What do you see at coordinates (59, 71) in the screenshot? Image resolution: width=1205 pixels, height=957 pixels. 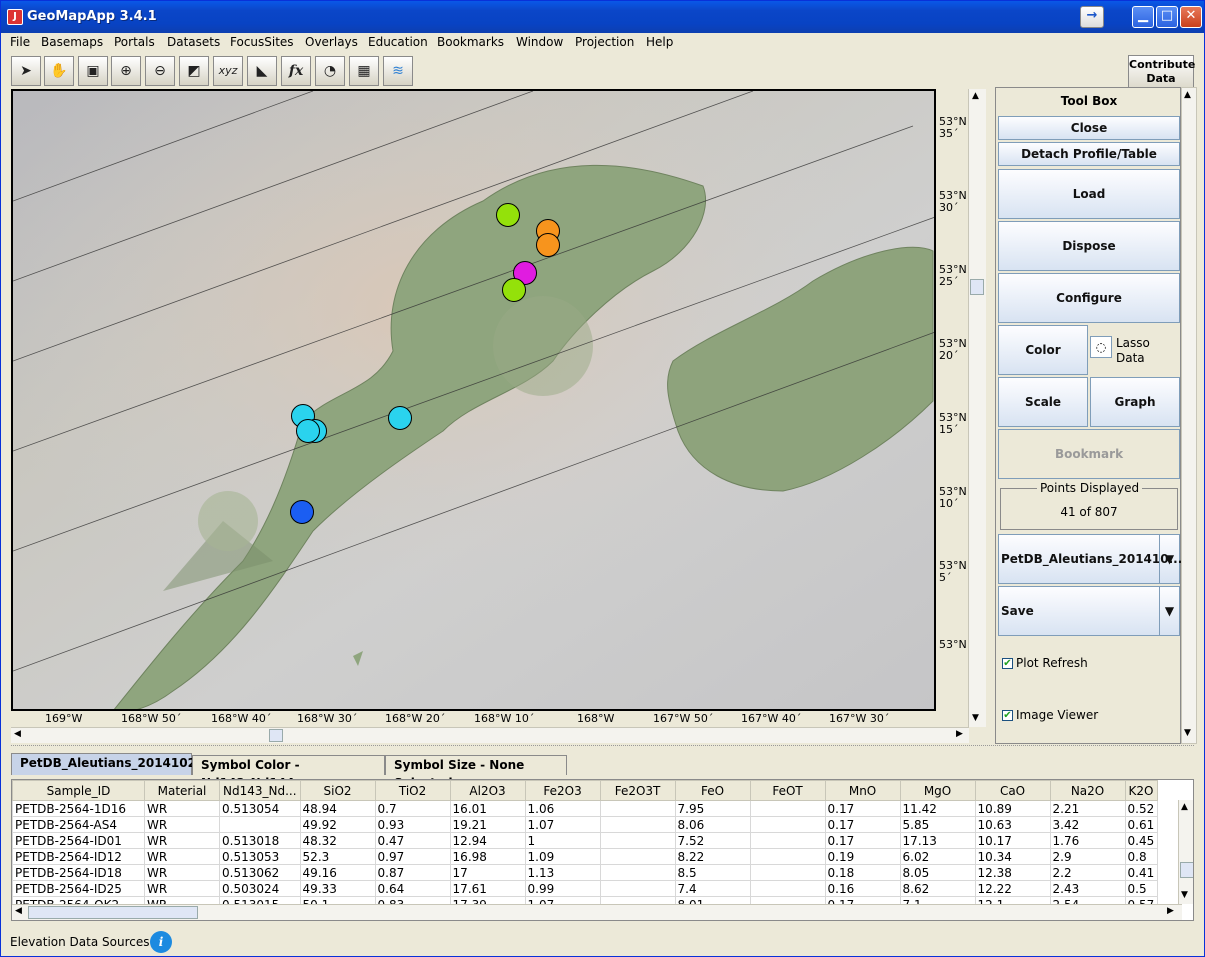 I see `pan-hand-icon: ✋` at bounding box center [59, 71].